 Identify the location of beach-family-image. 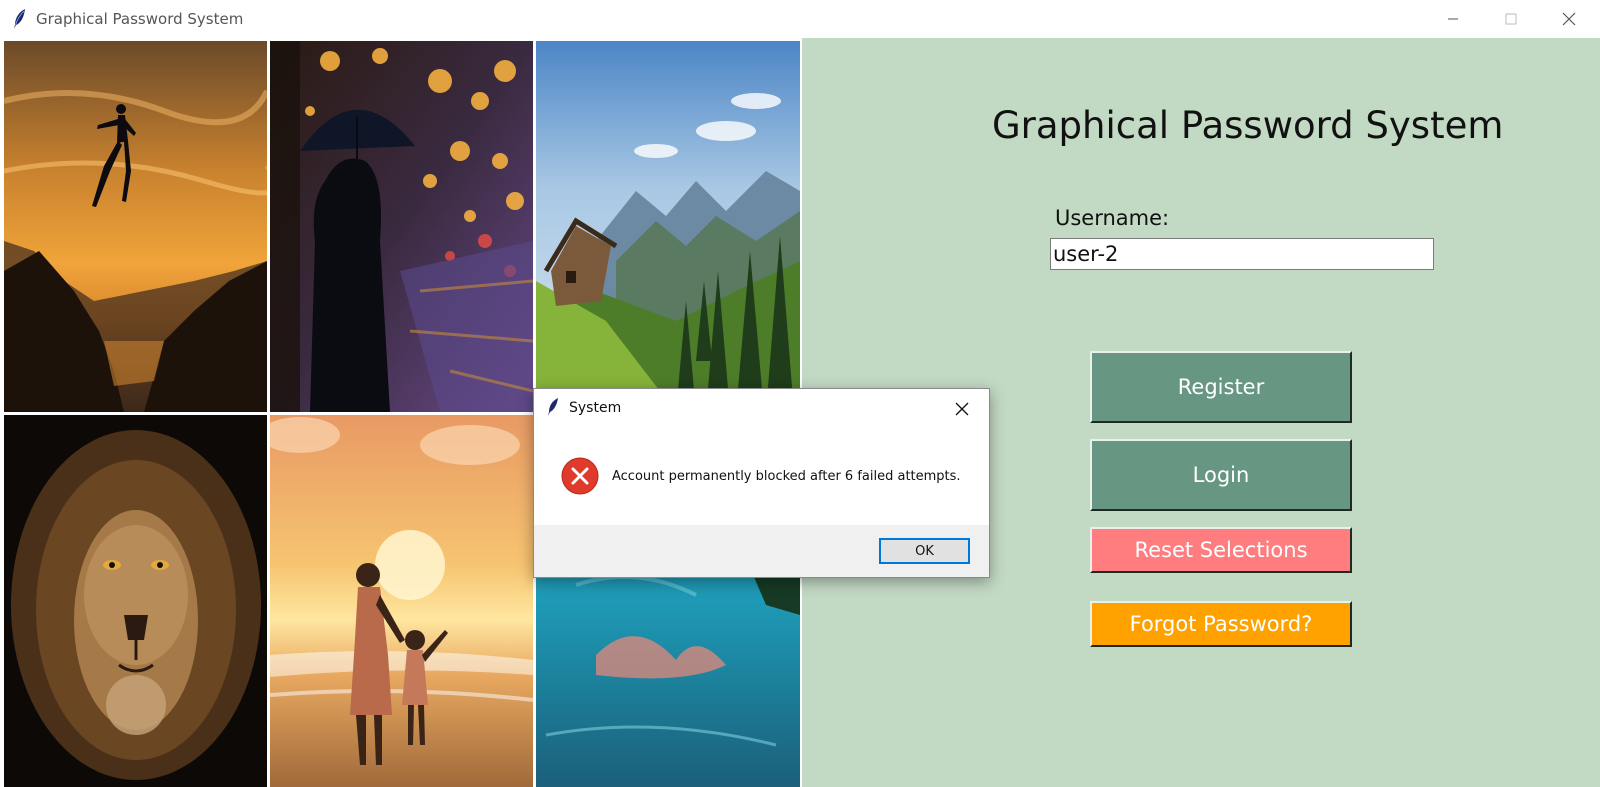
(401, 601).